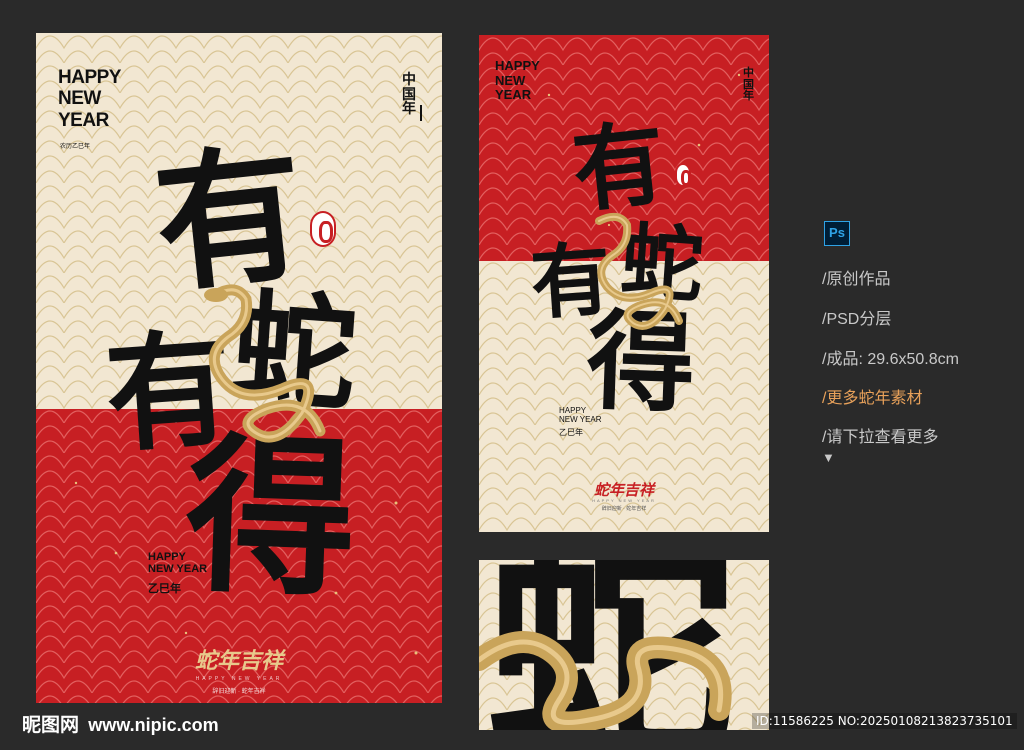 The height and width of the screenshot is (750, 1024). I want to click on sidebar-item-original: /原创作品, so click(856, 279).